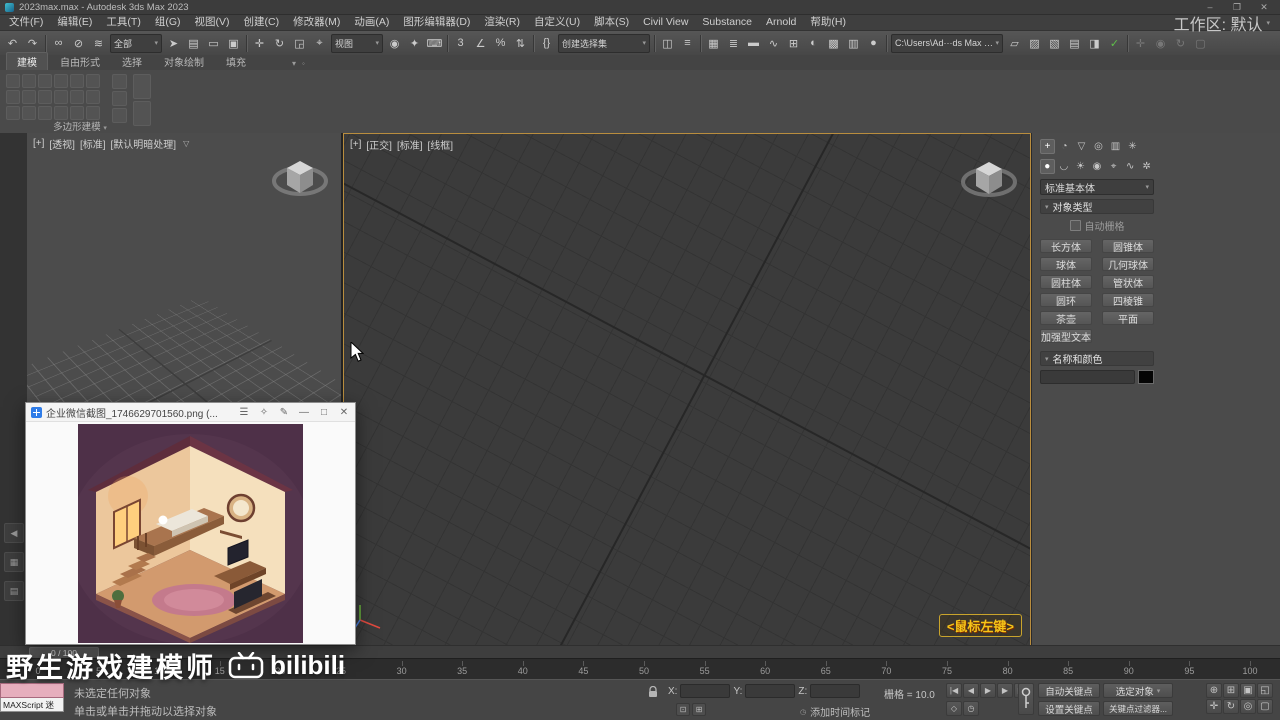 This screenshot has width=1280, height=720. What do you see at coordinates (1094, 43) in the screenshot?
I see `snapshot-icon: ◨` at bounding box center [1094, 43].